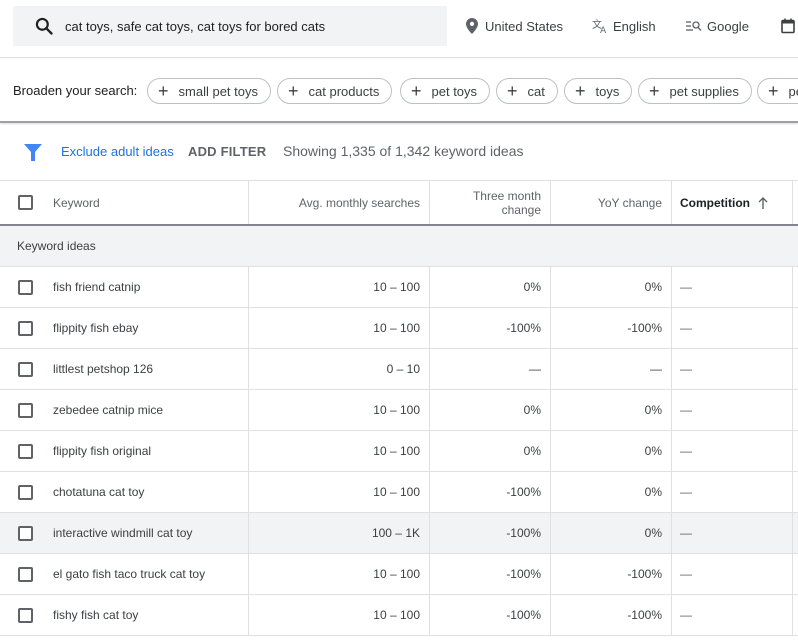 This screenshot has width=798, height=642. I want to click on date-range-selector, so click(789, 26).